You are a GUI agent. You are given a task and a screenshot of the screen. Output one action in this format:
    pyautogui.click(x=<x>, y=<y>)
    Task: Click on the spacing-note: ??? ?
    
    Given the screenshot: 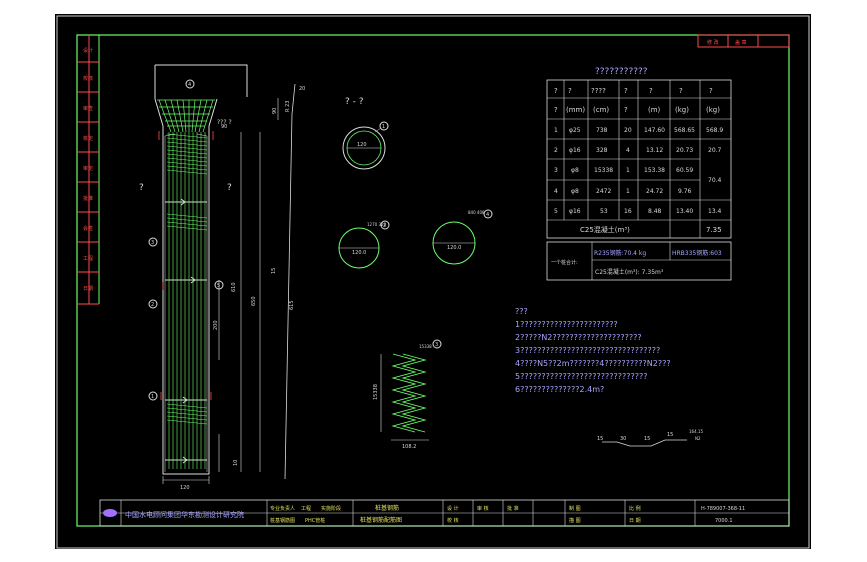 What is the action you would take?
    pyautogui.click(x=224, y=122)
    